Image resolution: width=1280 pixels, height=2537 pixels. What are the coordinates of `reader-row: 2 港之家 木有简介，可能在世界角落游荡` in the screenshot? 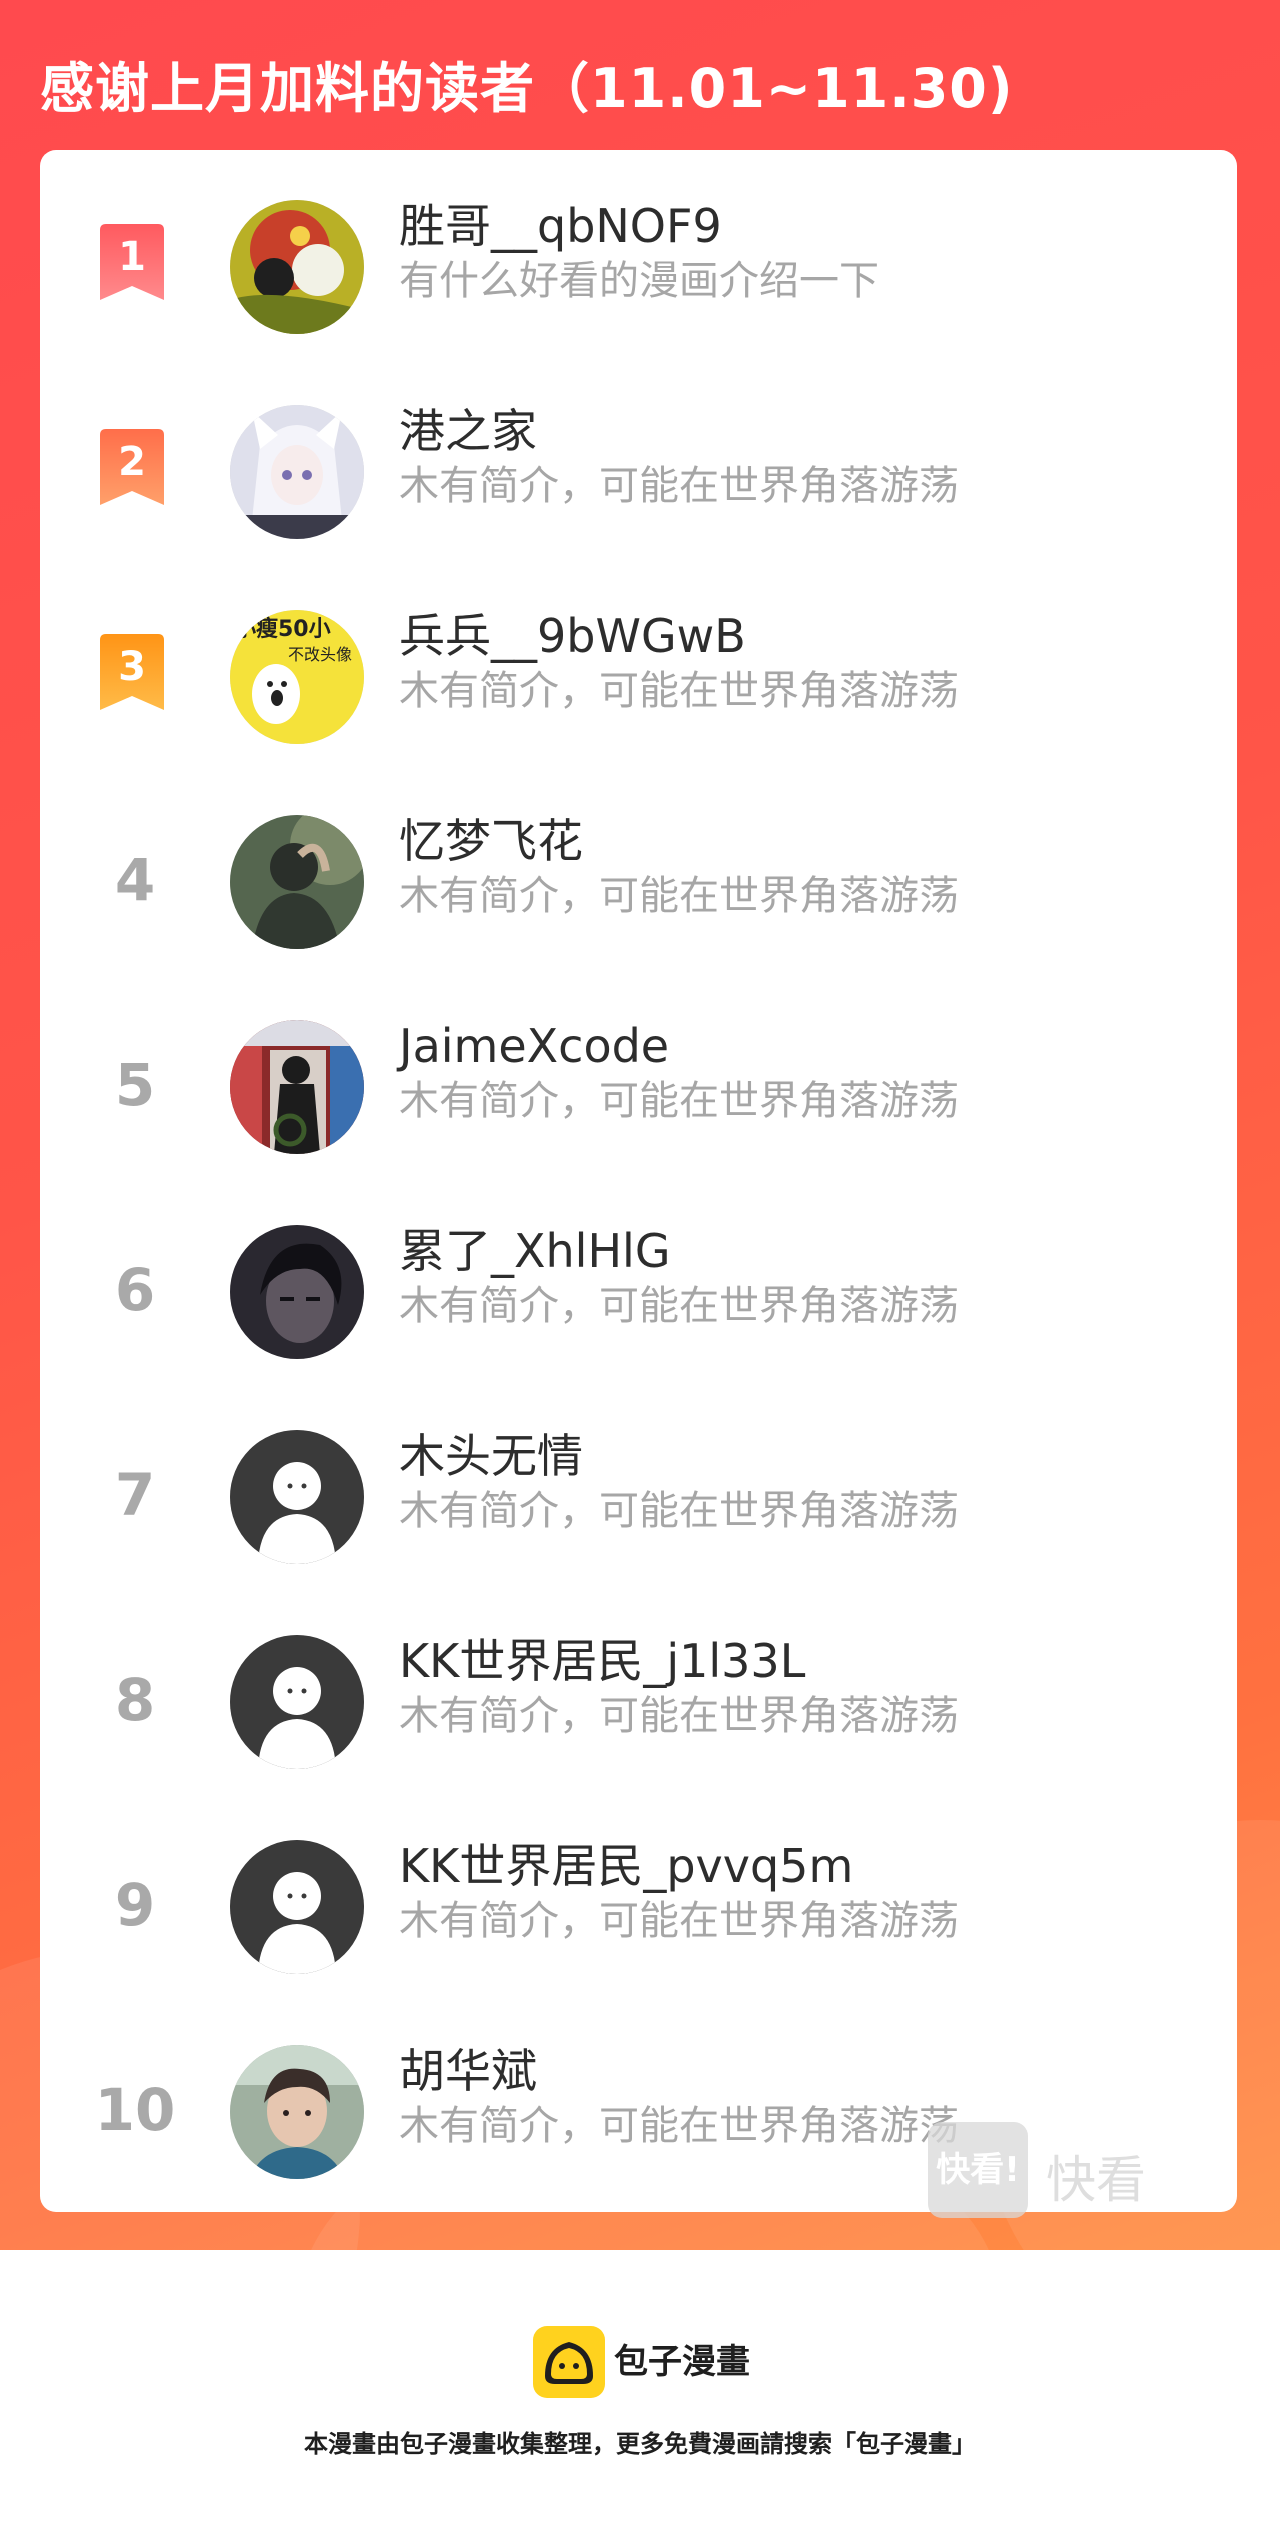 It's located at (638, 470).